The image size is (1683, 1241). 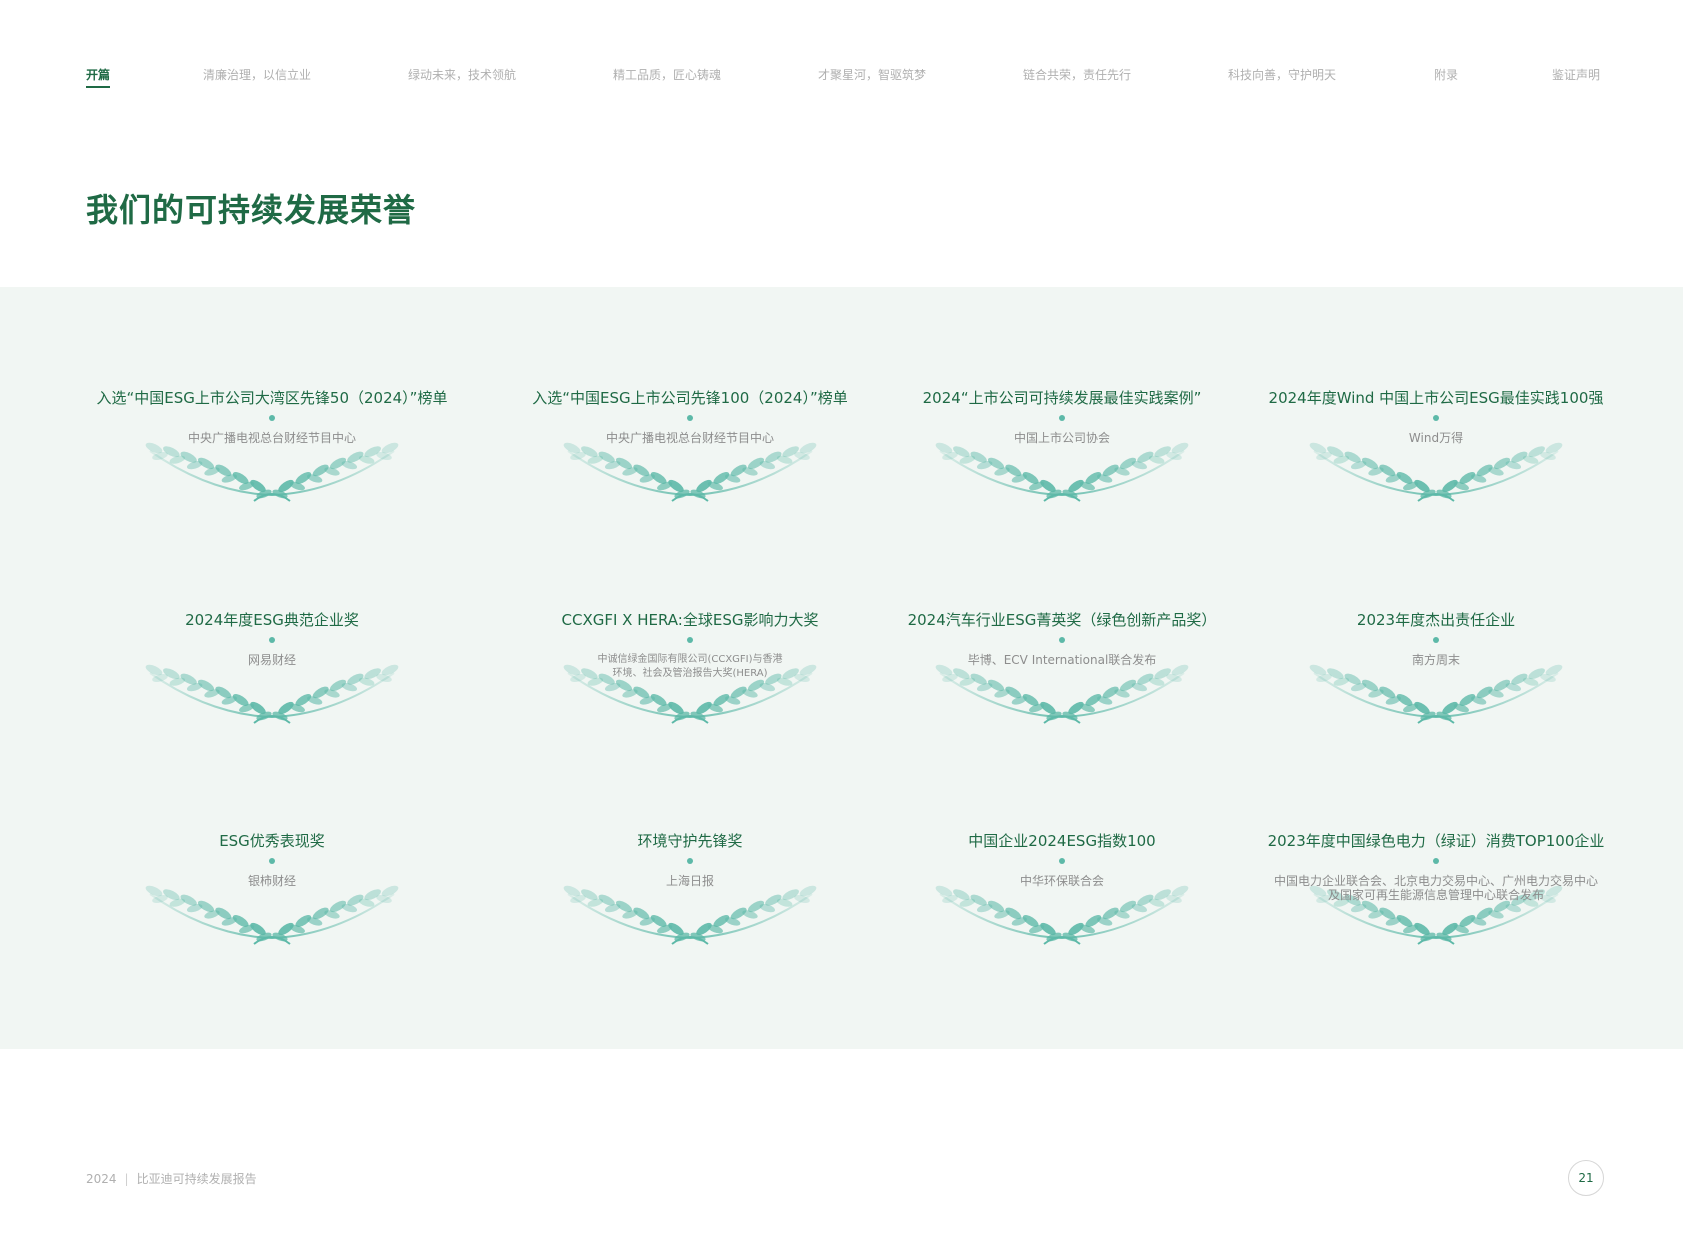 What do you see at coordinates (667, 74) in the screenshot?
I see `nav-tab-quality: 精工品质，匠心铸魂` at bounding box center [667, 74].